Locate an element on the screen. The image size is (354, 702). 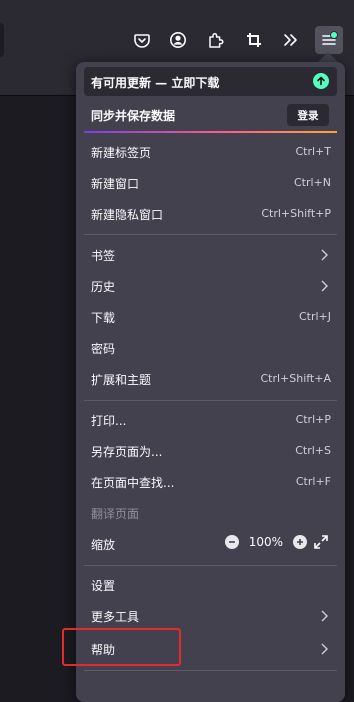
sync-row: 同步并保存数据 登录 is located at coordinates (210, 114).